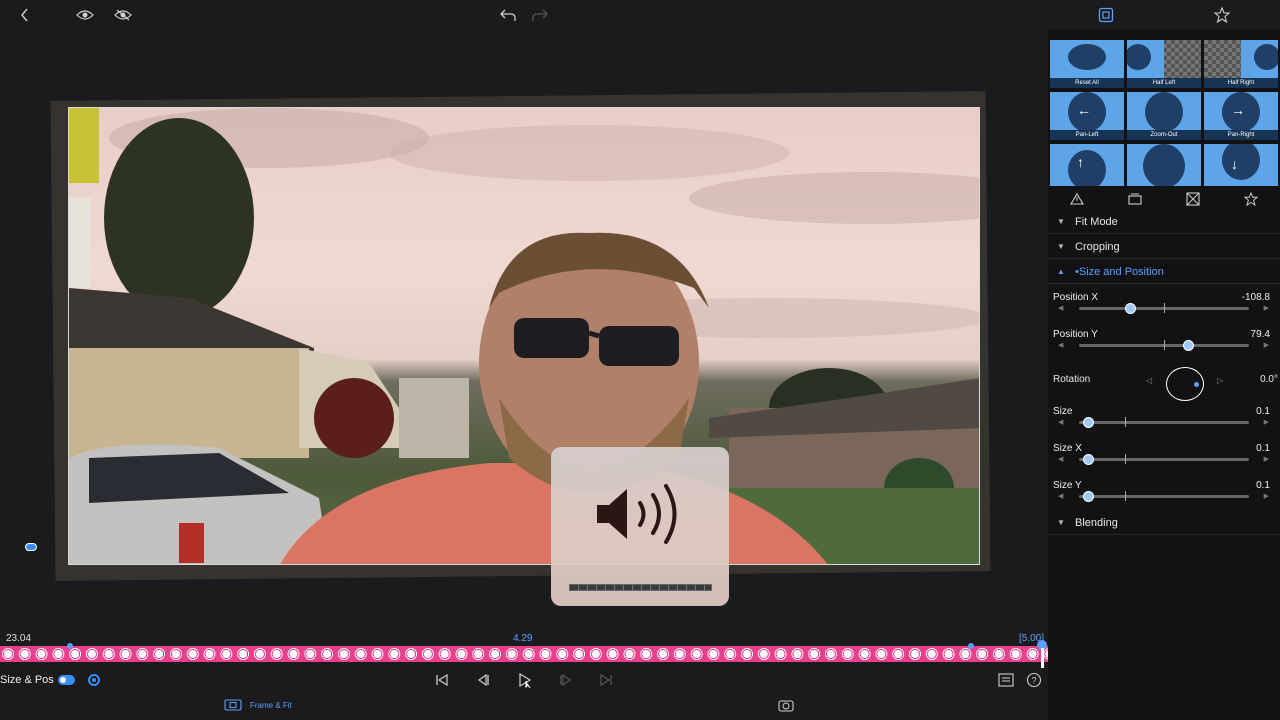  What do you see at coordinates (524, 706) in the screenshot?
I see `bottom-bar: Frame & Fit` at bounding box center [524, 706].